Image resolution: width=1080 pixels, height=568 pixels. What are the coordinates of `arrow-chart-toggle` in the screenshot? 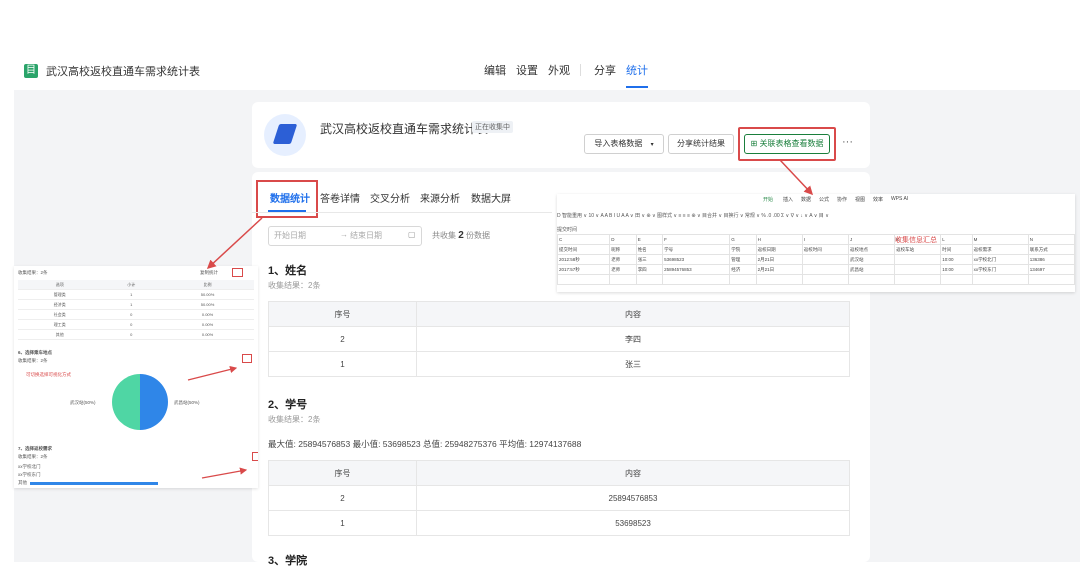 It's located at (212, 373).